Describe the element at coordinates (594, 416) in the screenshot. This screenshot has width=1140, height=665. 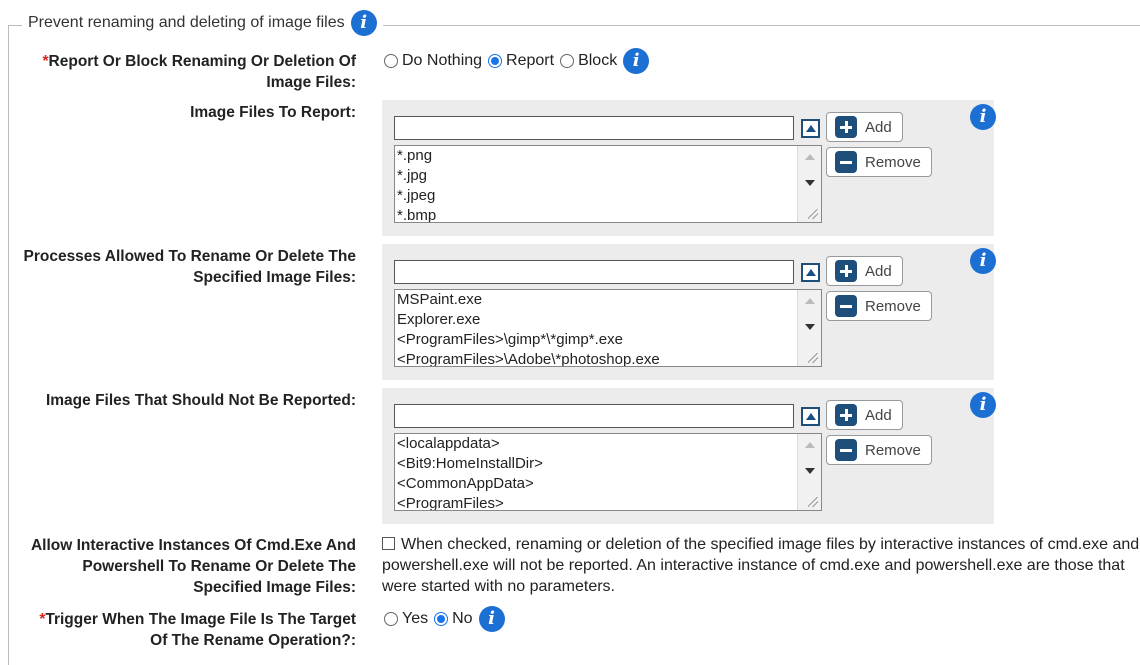
I see `not-reported-input` at that location.